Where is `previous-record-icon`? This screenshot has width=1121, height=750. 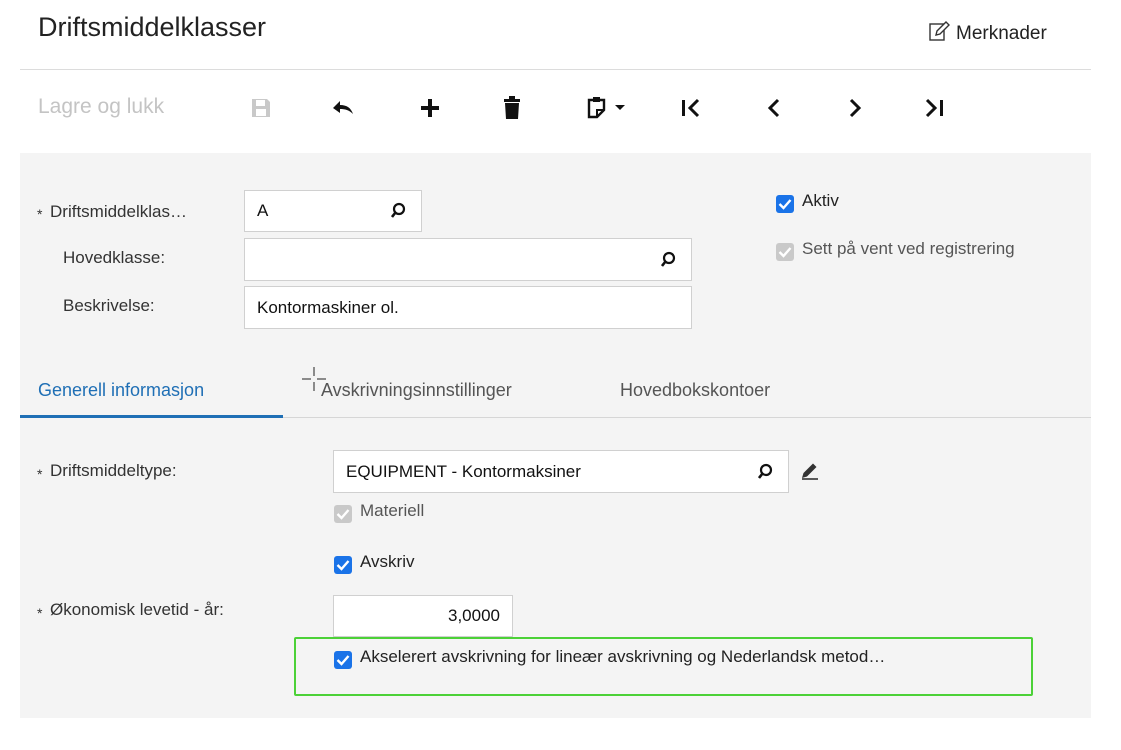
previous-record-icon is located at coordinates (774, 108).